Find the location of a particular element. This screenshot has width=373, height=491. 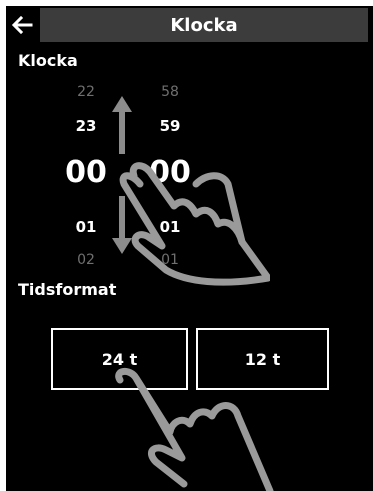

title-bar: Klocka is located at coordinates (189, 25).